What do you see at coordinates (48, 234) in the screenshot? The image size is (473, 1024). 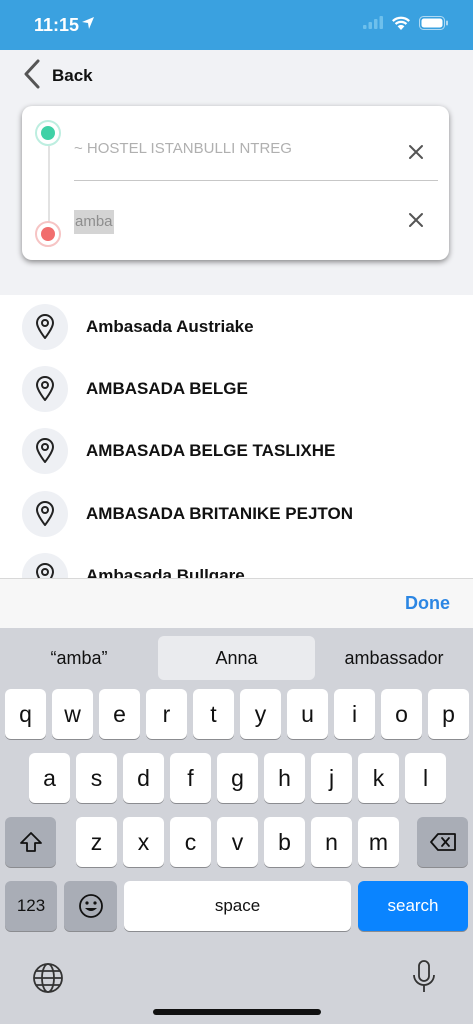 I see `destination-dot-icon` at bounding box center [48, 234].